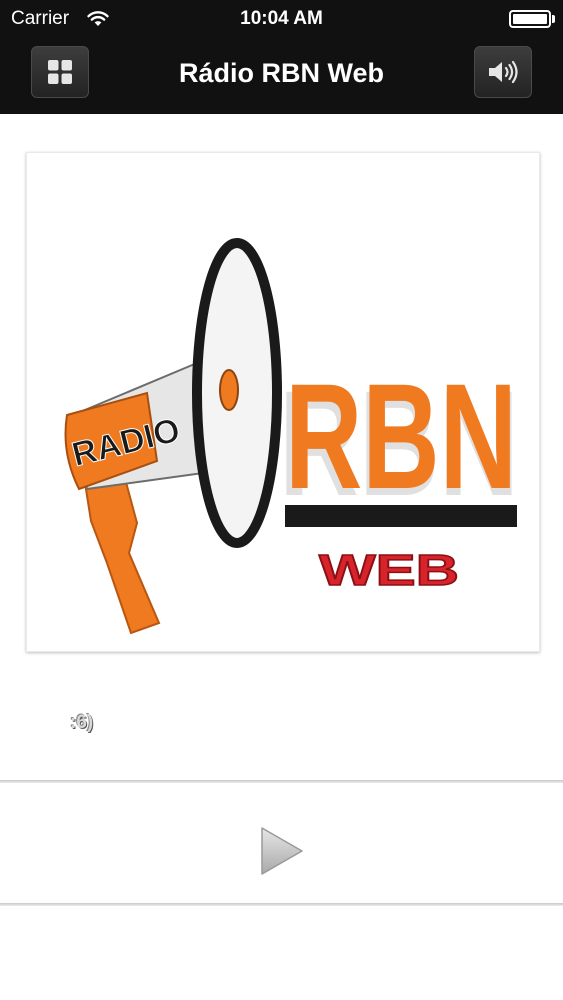  I want to click on volume-button, so click(503, 72).